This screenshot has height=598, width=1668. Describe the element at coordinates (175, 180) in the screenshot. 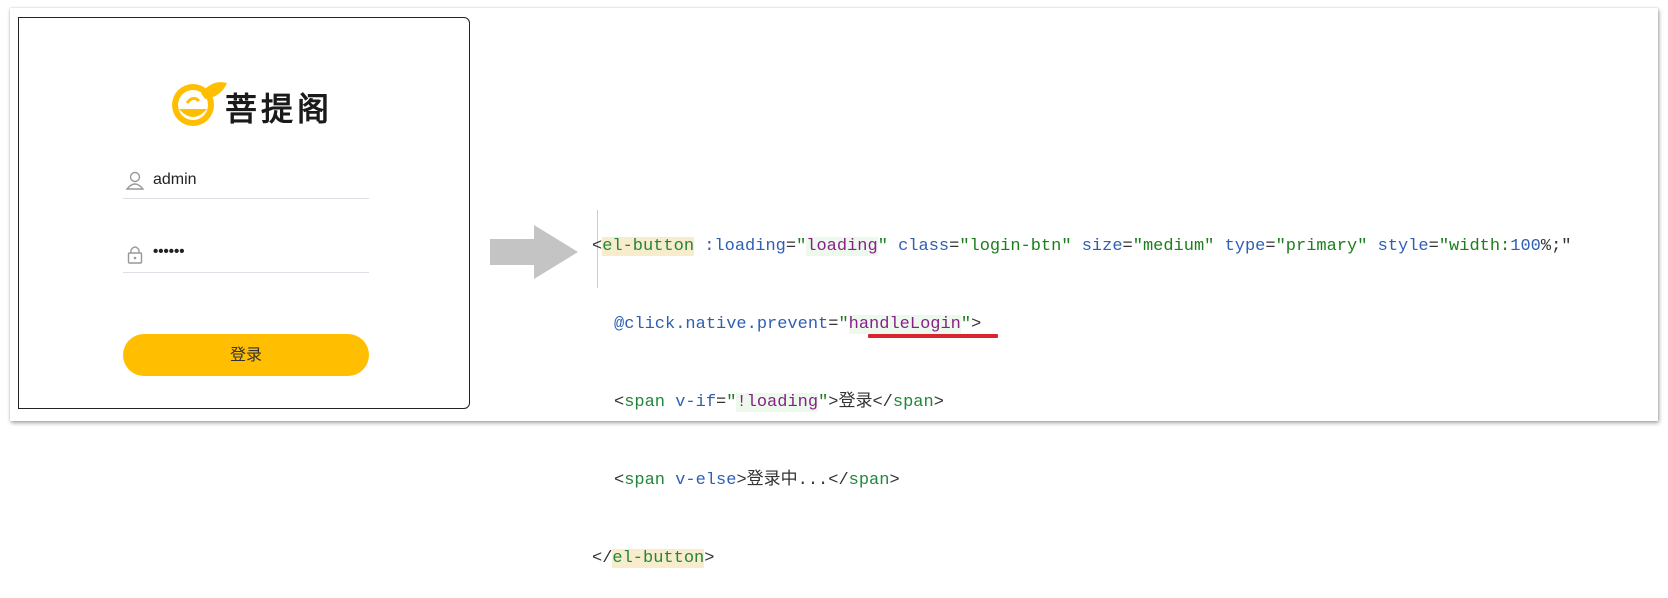

I see `username-value: admin` at that location.